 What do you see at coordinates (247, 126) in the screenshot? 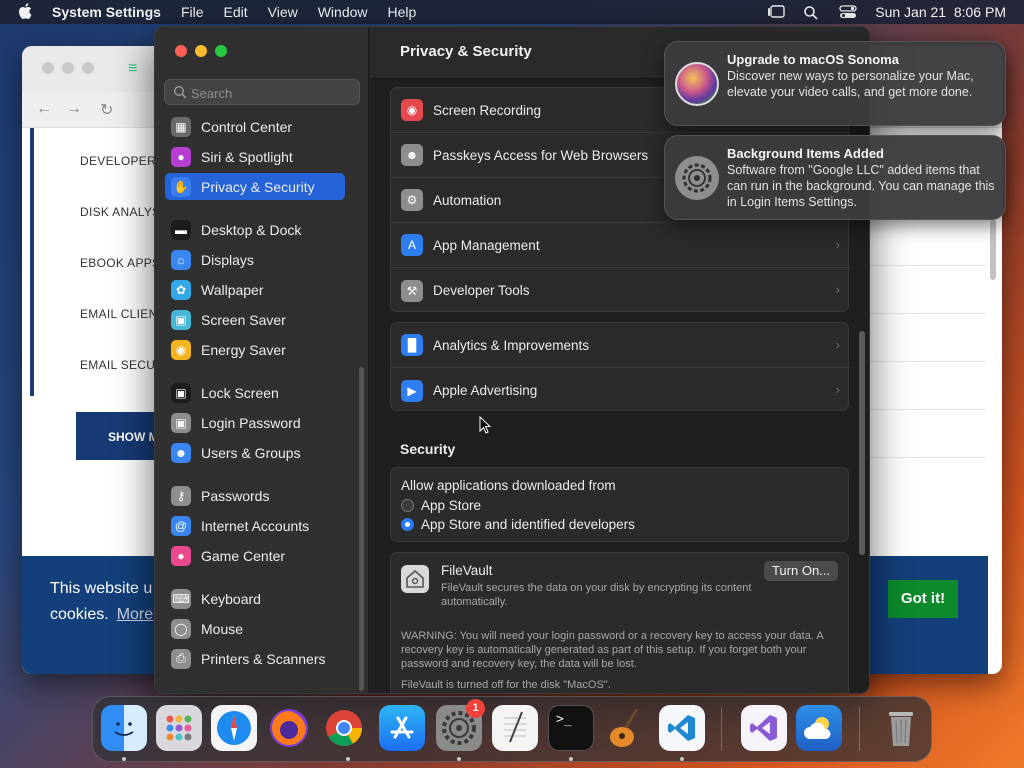
I see `sidebar-item-label: Control Center` at bounding box center [247, 126].